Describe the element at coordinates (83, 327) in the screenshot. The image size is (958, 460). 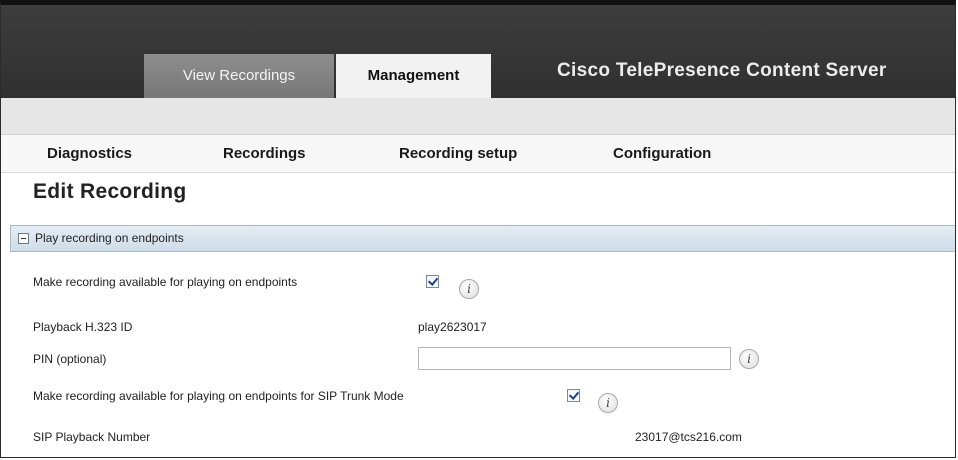
I see `playback-h323-id-label: Playback H.323 ID` at that location.